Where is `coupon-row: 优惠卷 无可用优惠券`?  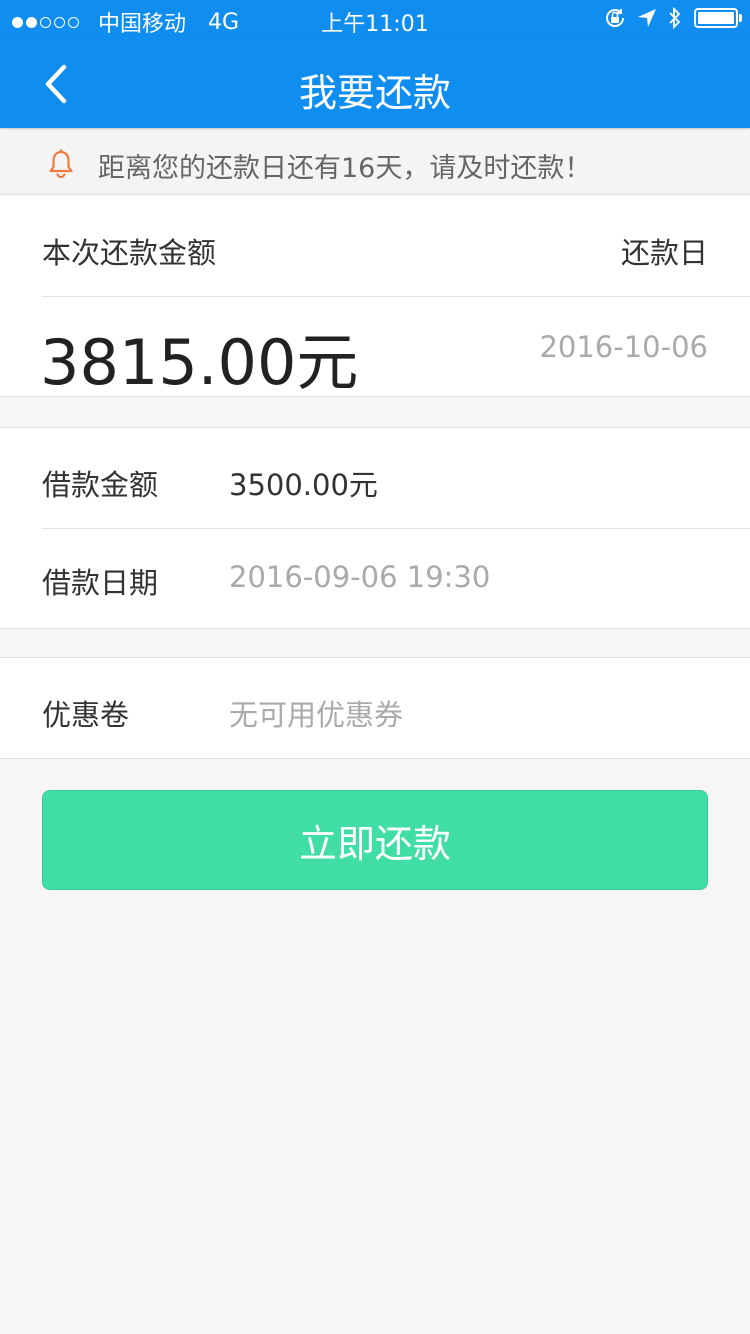 coupon-row: 优惠卷 无可用优惠券 is located at coordinates (375, 708).